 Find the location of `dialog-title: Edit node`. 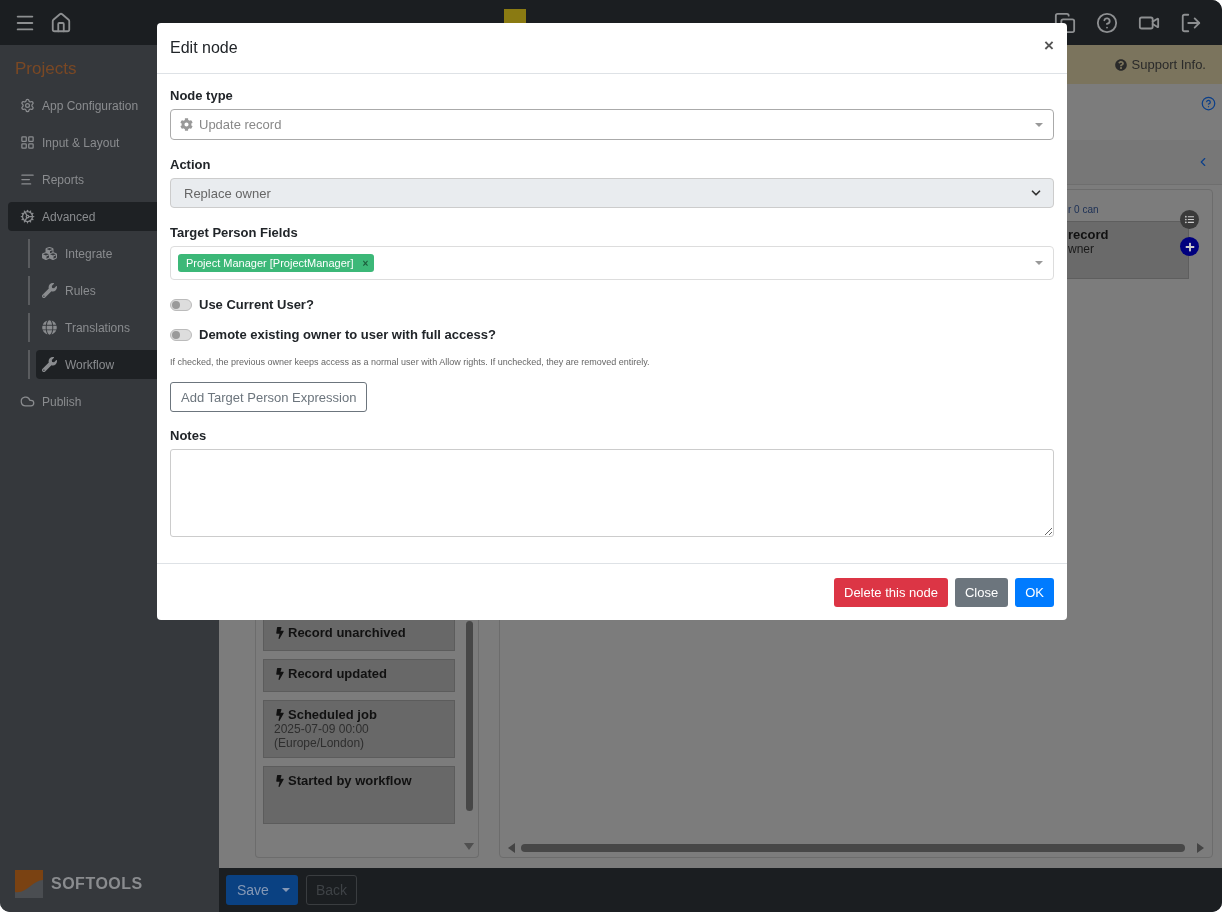

dialog-title: Edit node is located at coordinates (204, 48).